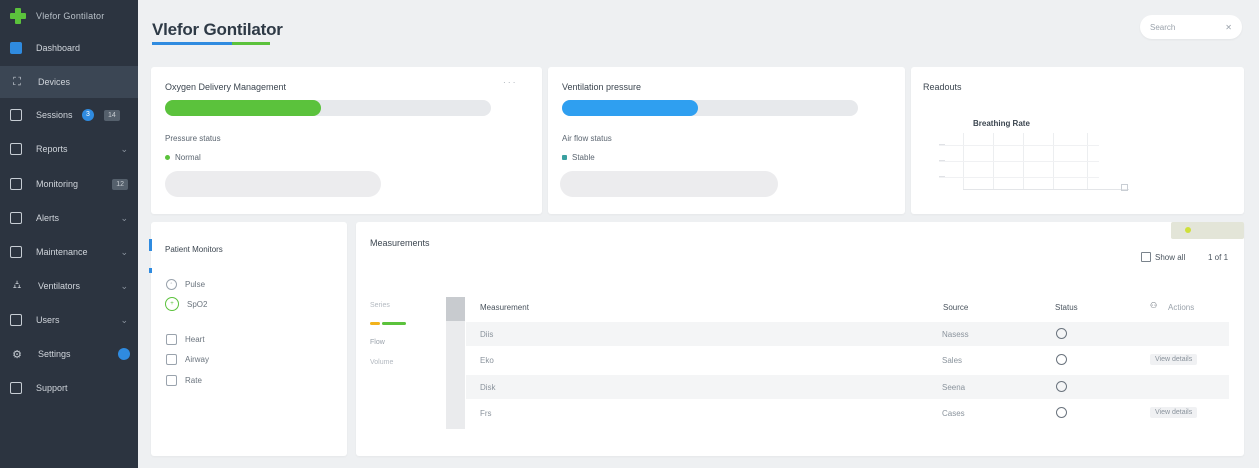 The height and width of the screenshot is (468, 1259). I want to click on sidebar-item-label: Ventilators, so click(59, 286).